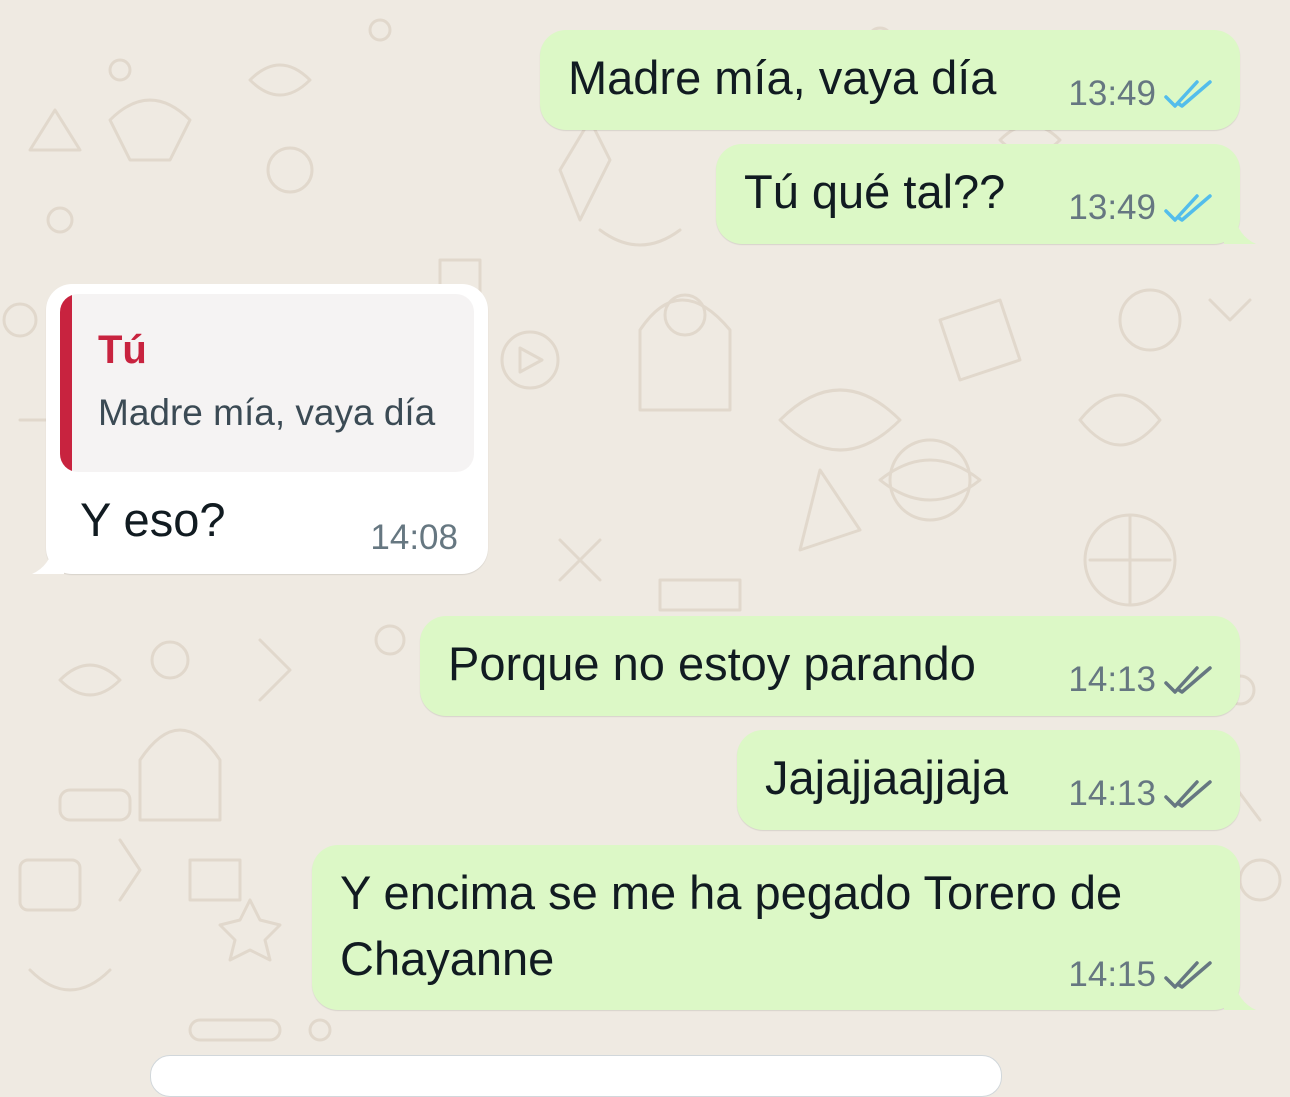 The width and height of the screenshot is (1290, 1097). I want to click on message-bubble-outgoing: Madre mía, vaya día 13:49, so click(890, 80).